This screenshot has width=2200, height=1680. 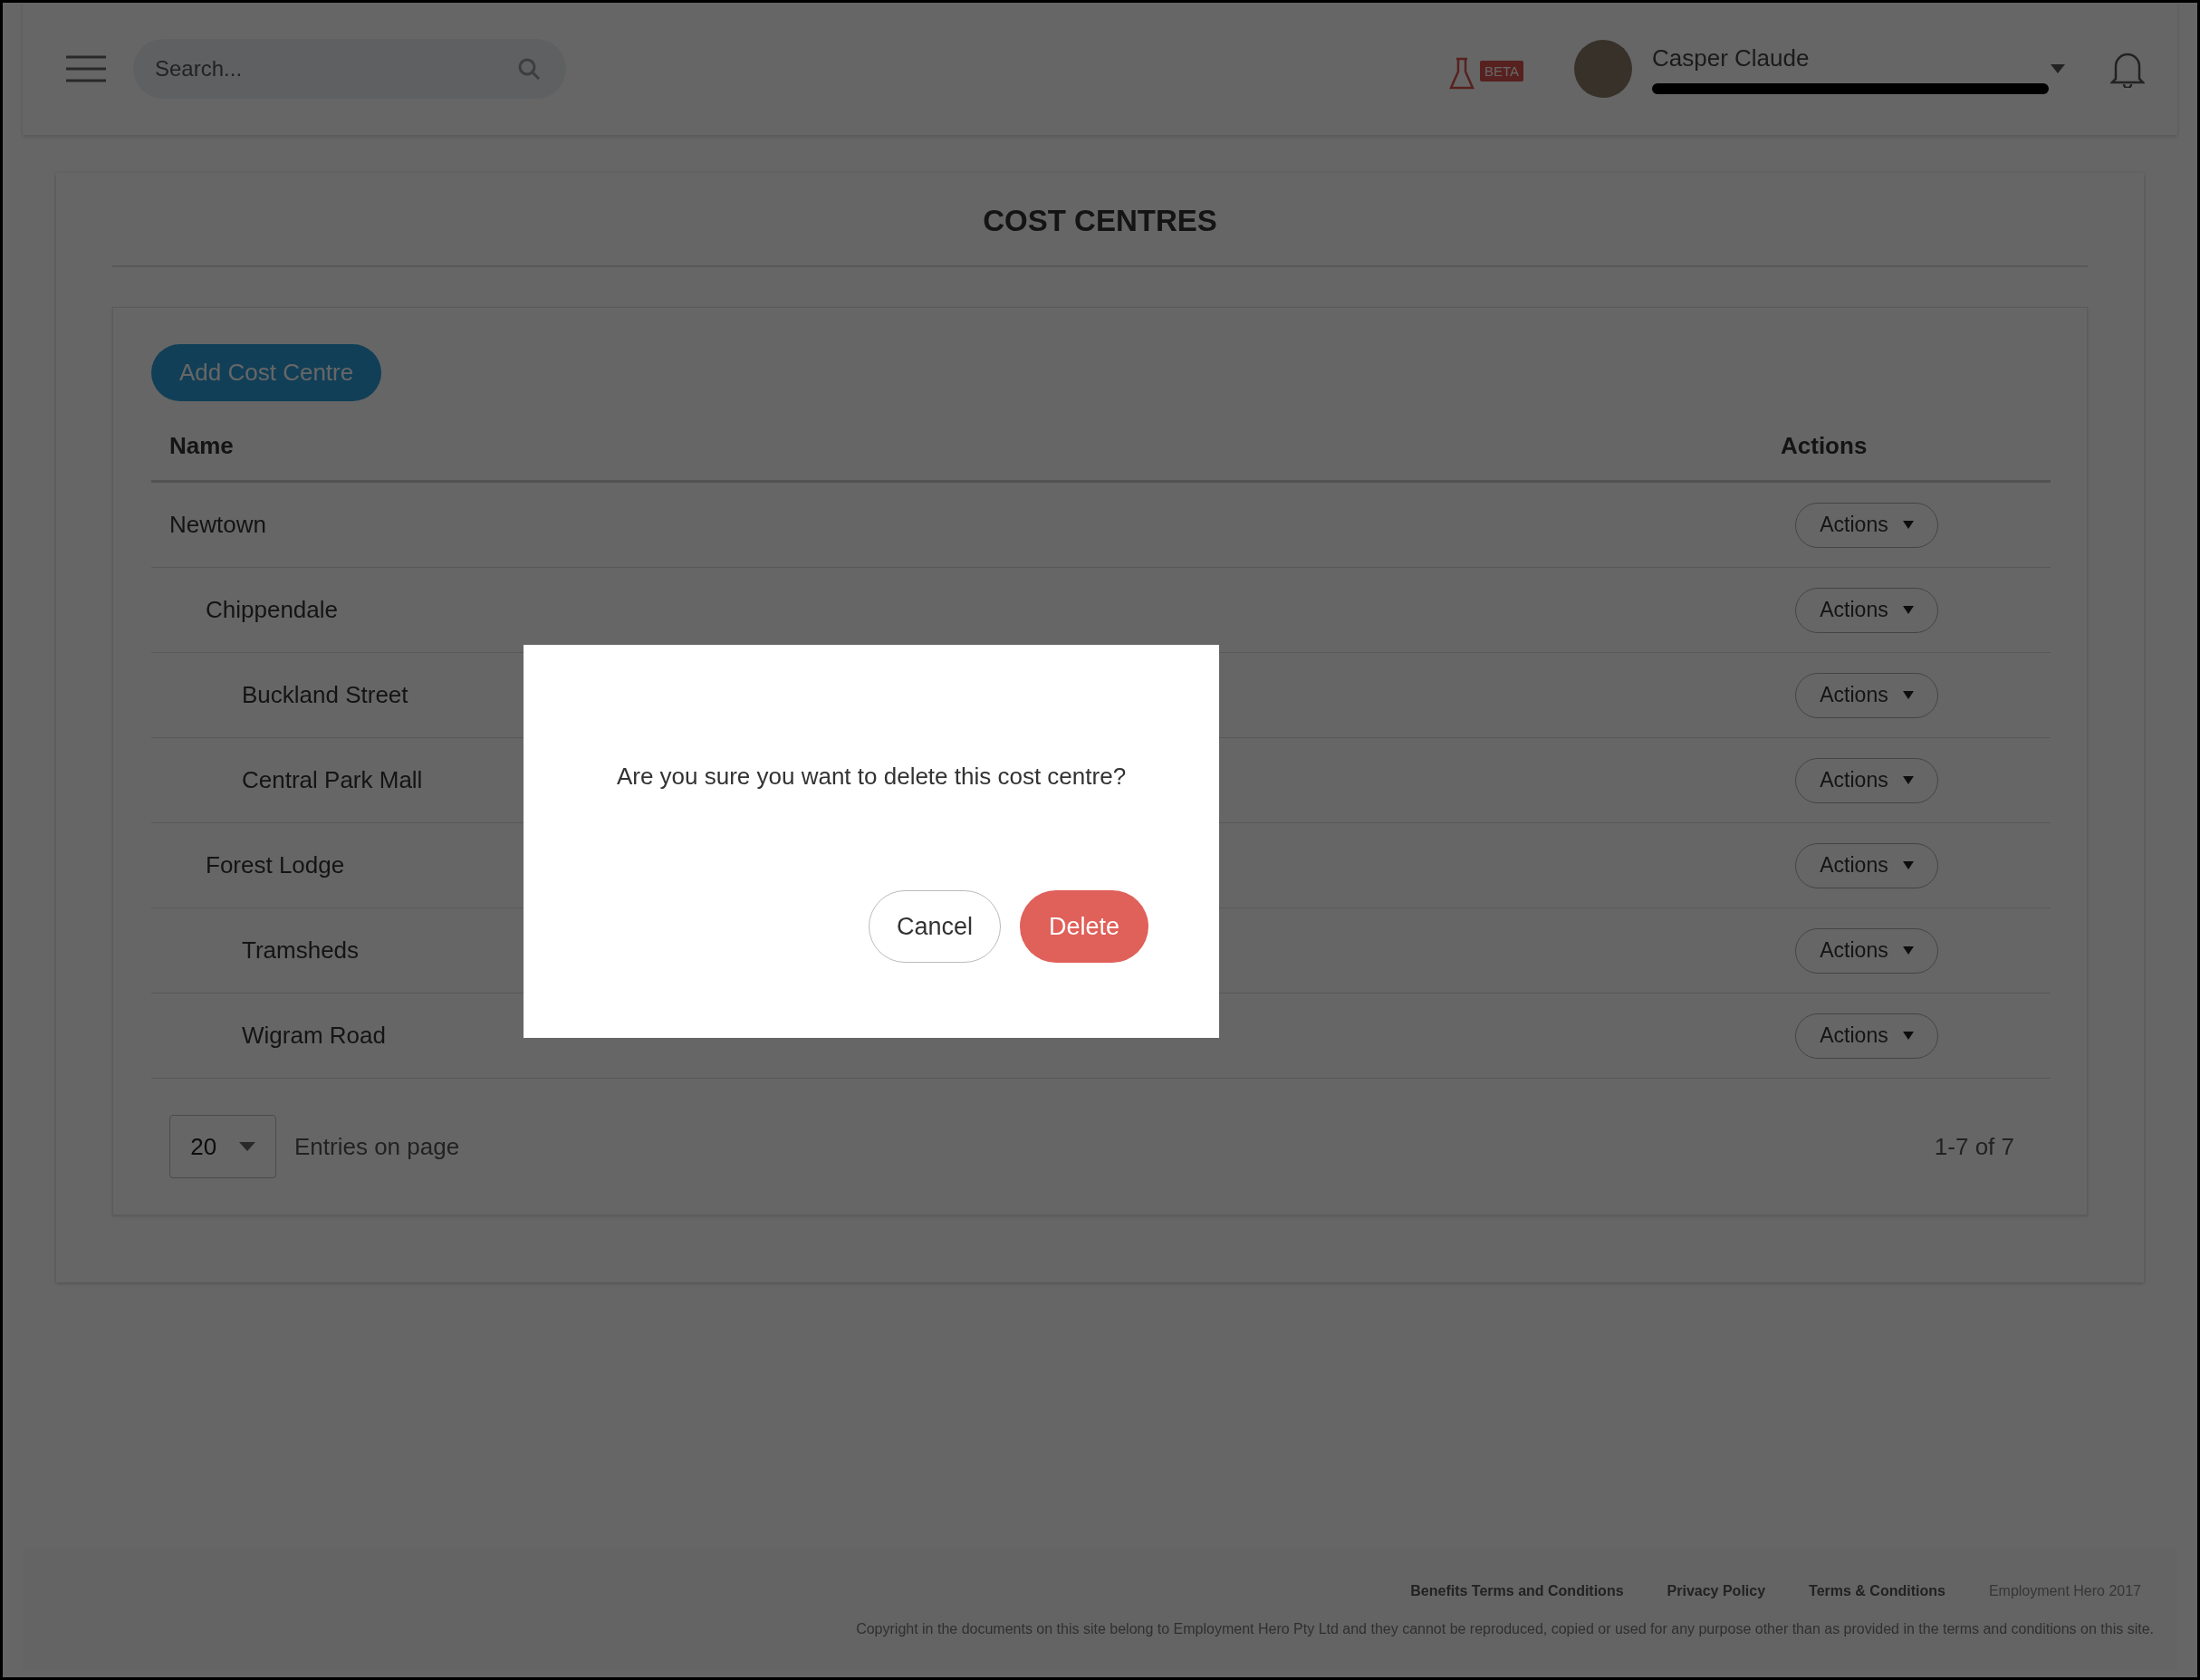 What do you see at coordinates (377, 1147) in the screenshot?
I see `page-size-label: Entries on page` at bounding box center [377, 1147].